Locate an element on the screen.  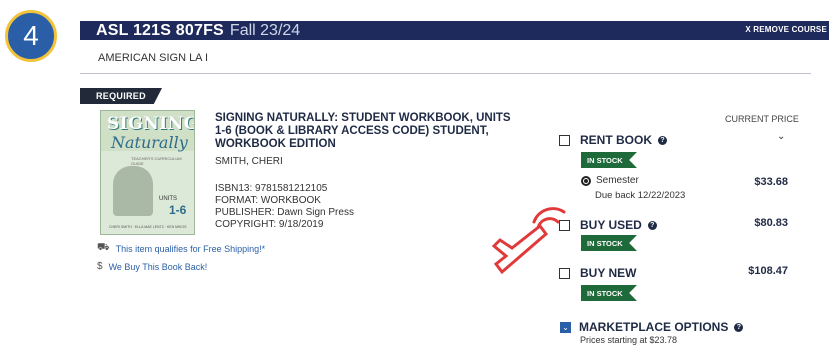
cover-authors: CHERI SMITH · ELLA MAE LENTZ · KEN MIKOS is located at coordinates (148, 227).